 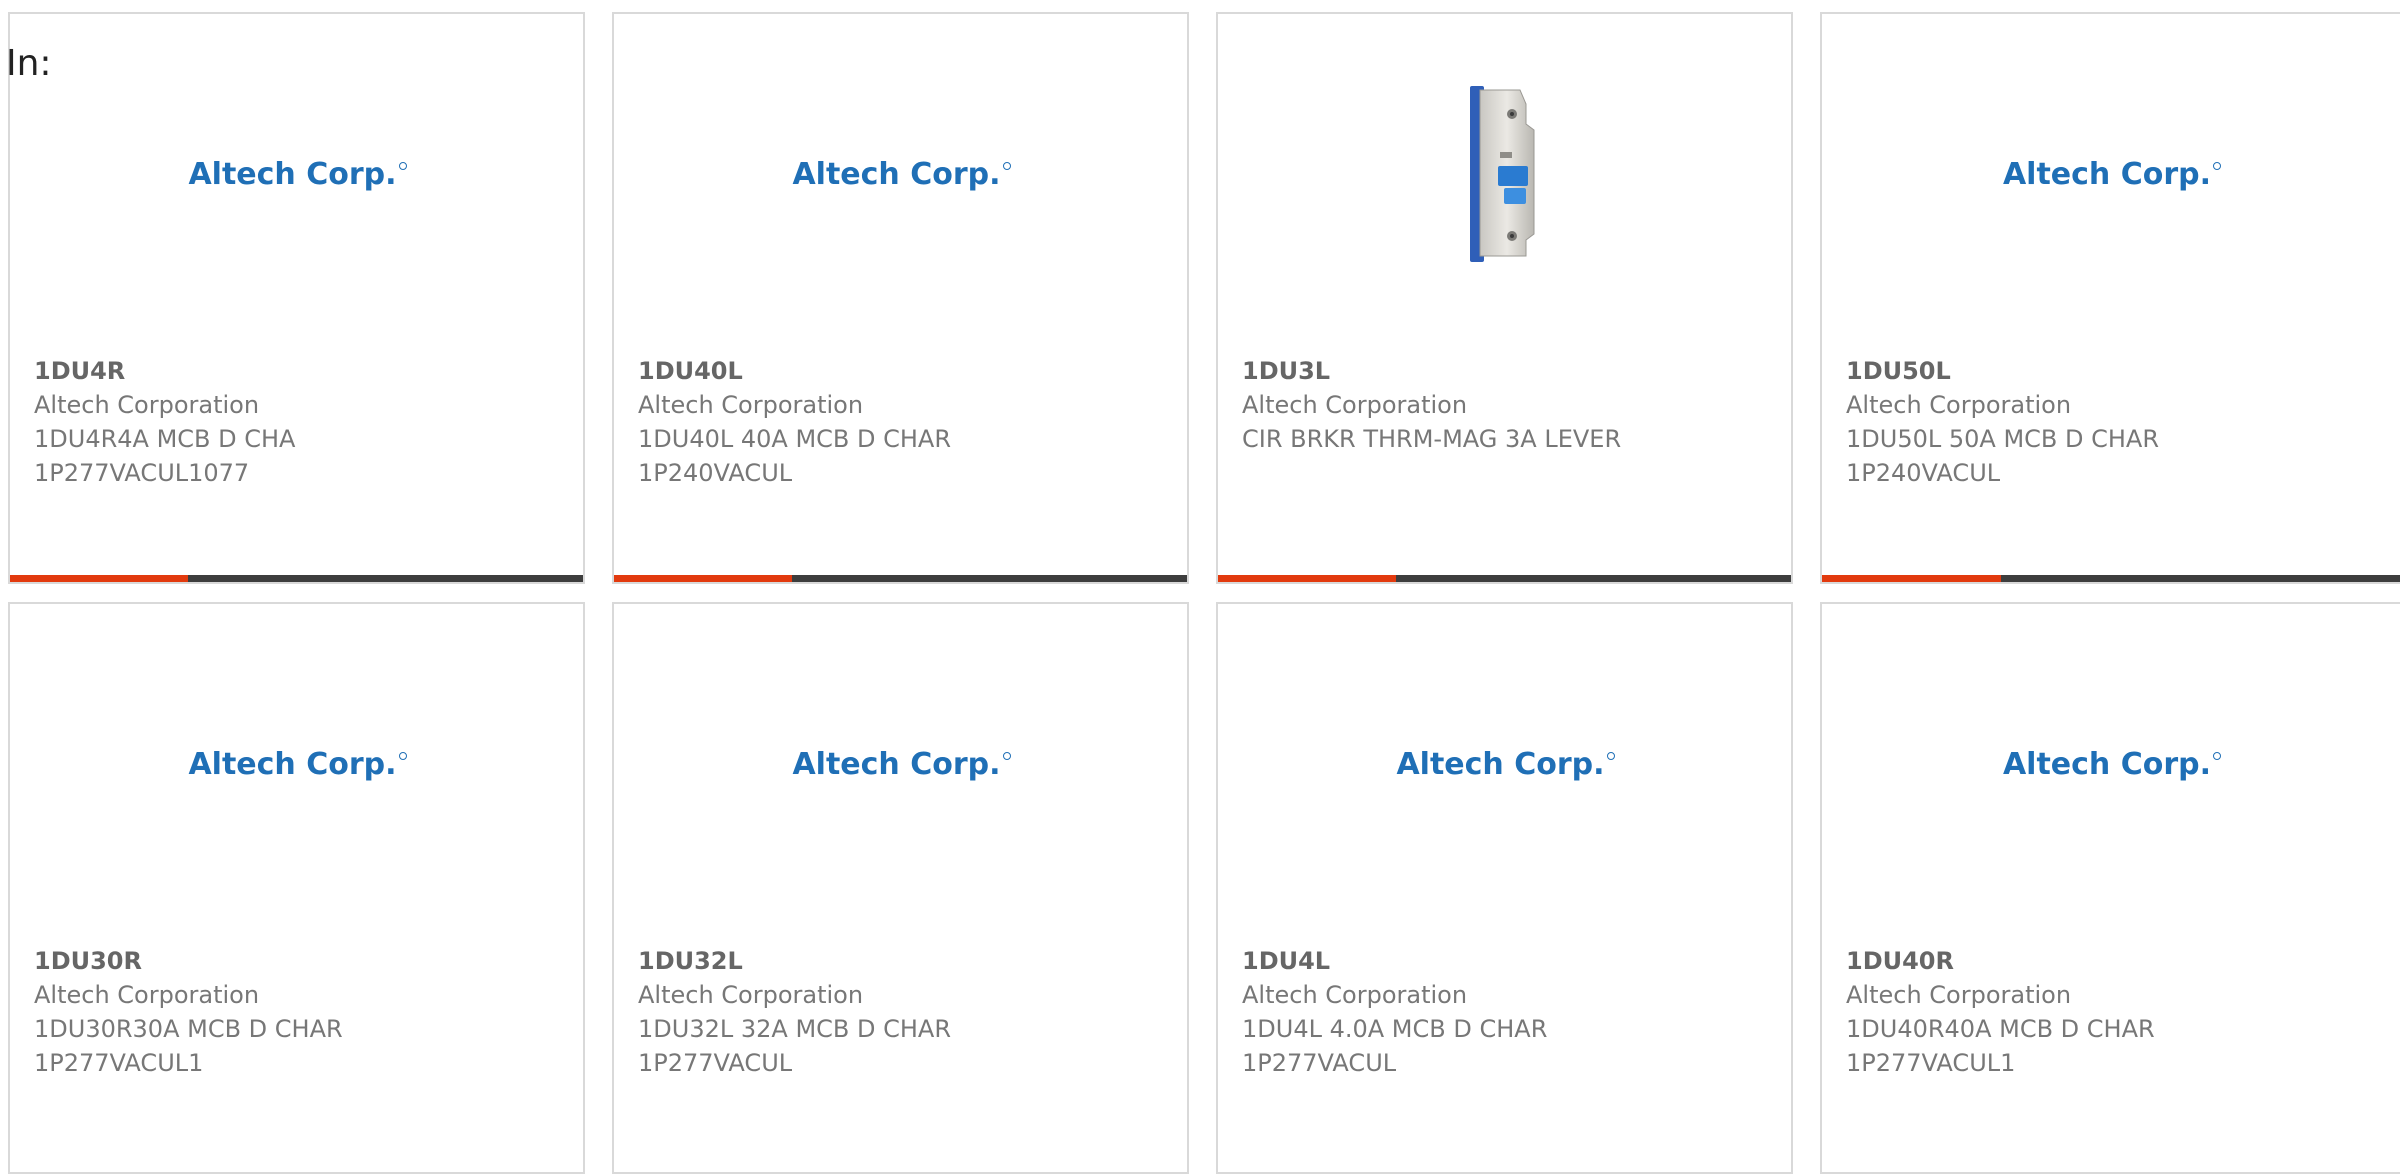 What do you see at coordinates (795, 439) in the screenshot?
I see `product-description-line1: 1DU40L 40A MCB D CHAR` at bounding box center [795, 439].